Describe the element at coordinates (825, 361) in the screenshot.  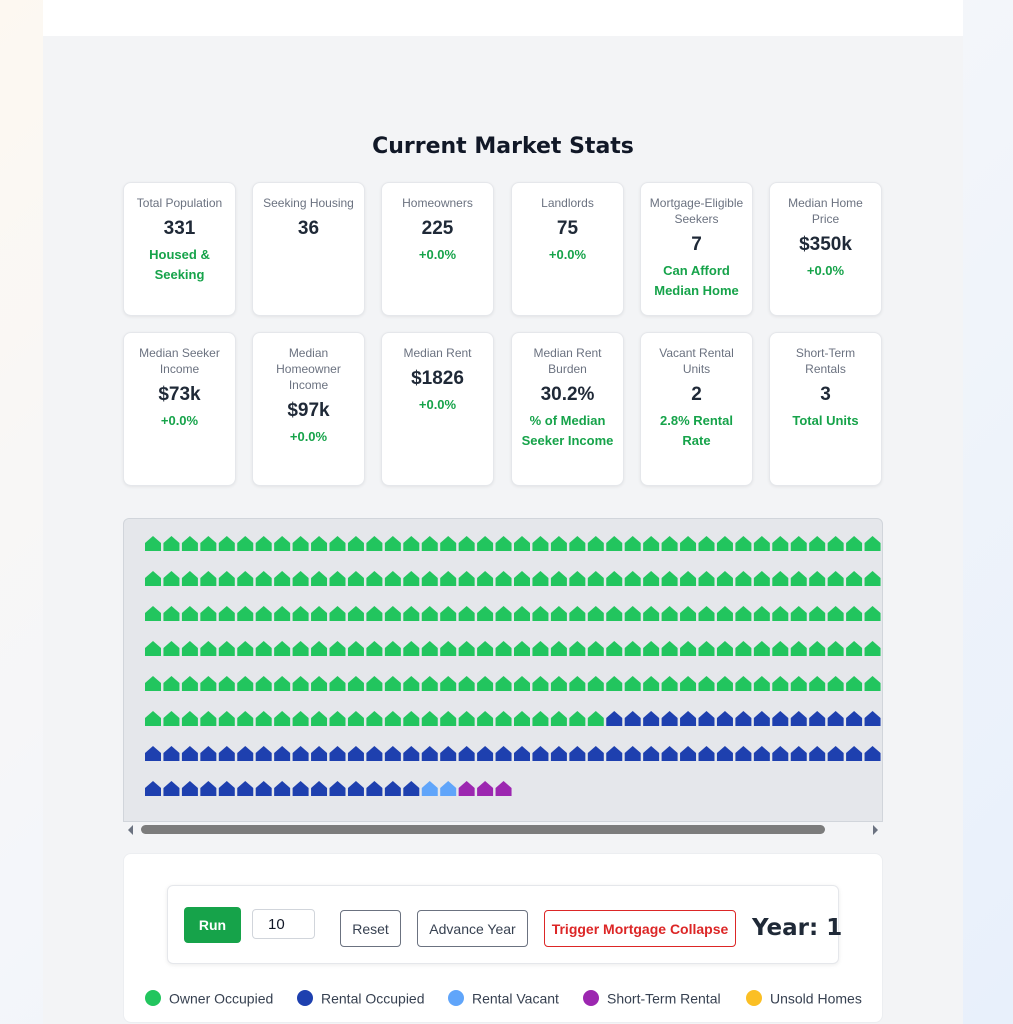
I see `stat-label: Short-Term Rentals` at that location.